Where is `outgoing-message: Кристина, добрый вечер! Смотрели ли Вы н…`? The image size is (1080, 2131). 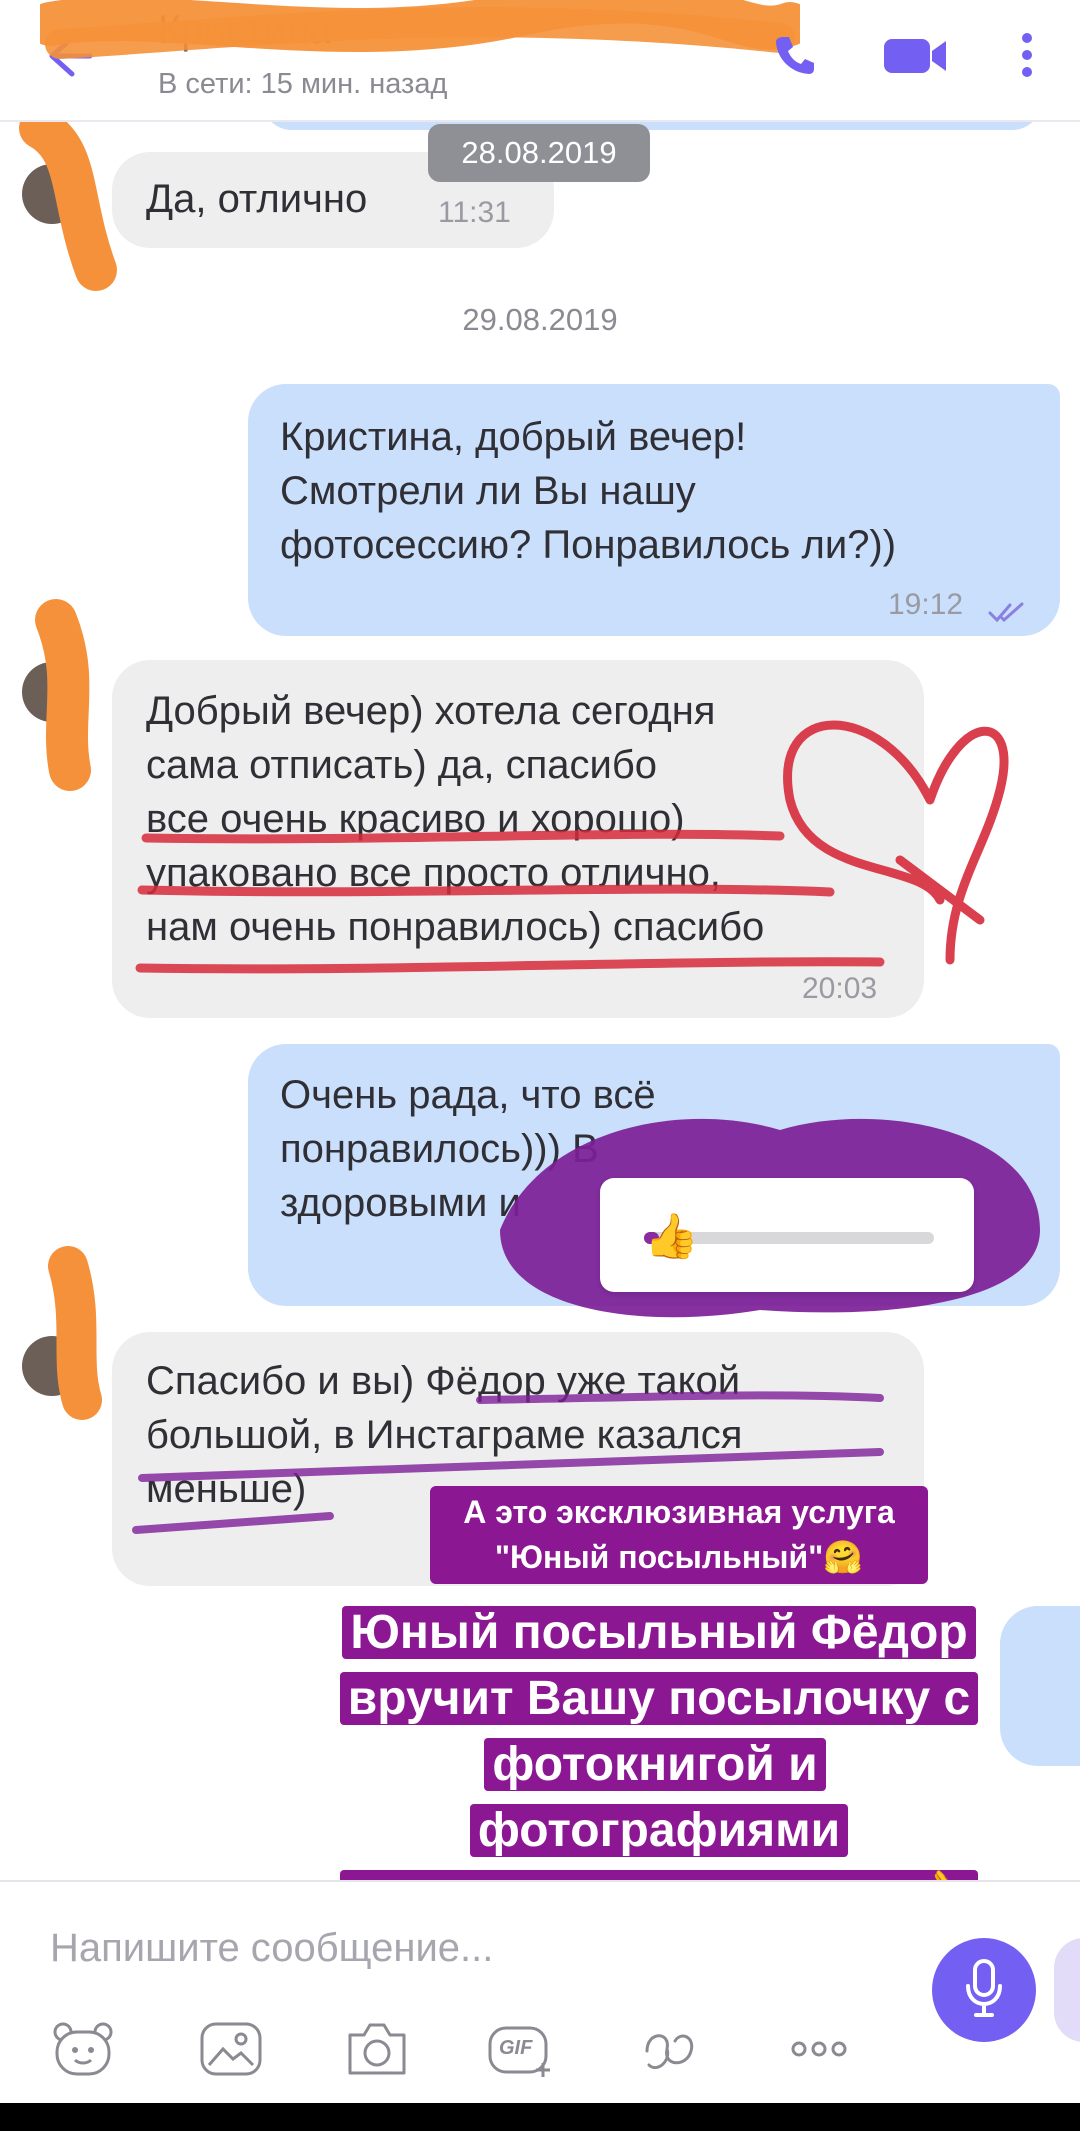 outgoing-message: Кристина, добрый вечер! Смотрели ли Вы н… is located at coordinates (654, 510).